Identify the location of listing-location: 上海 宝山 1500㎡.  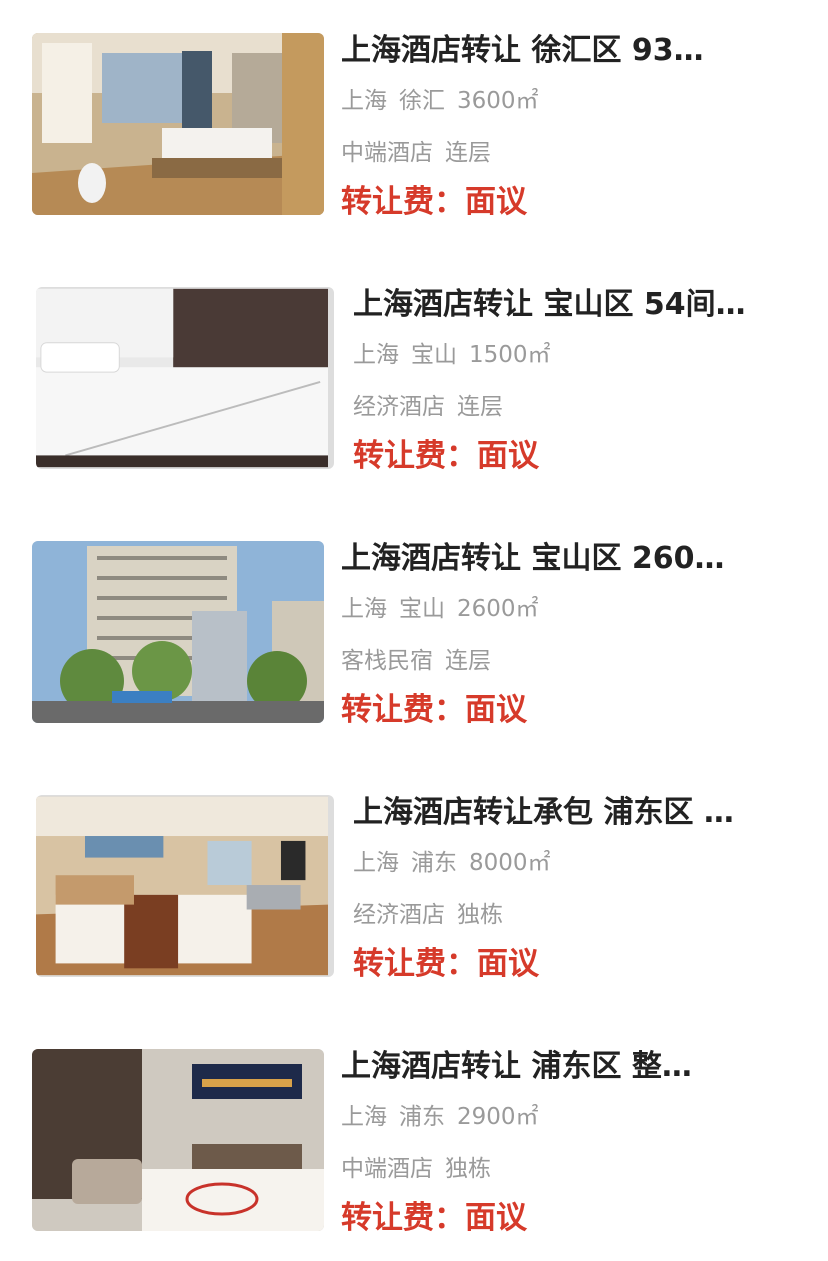
(458, 355).